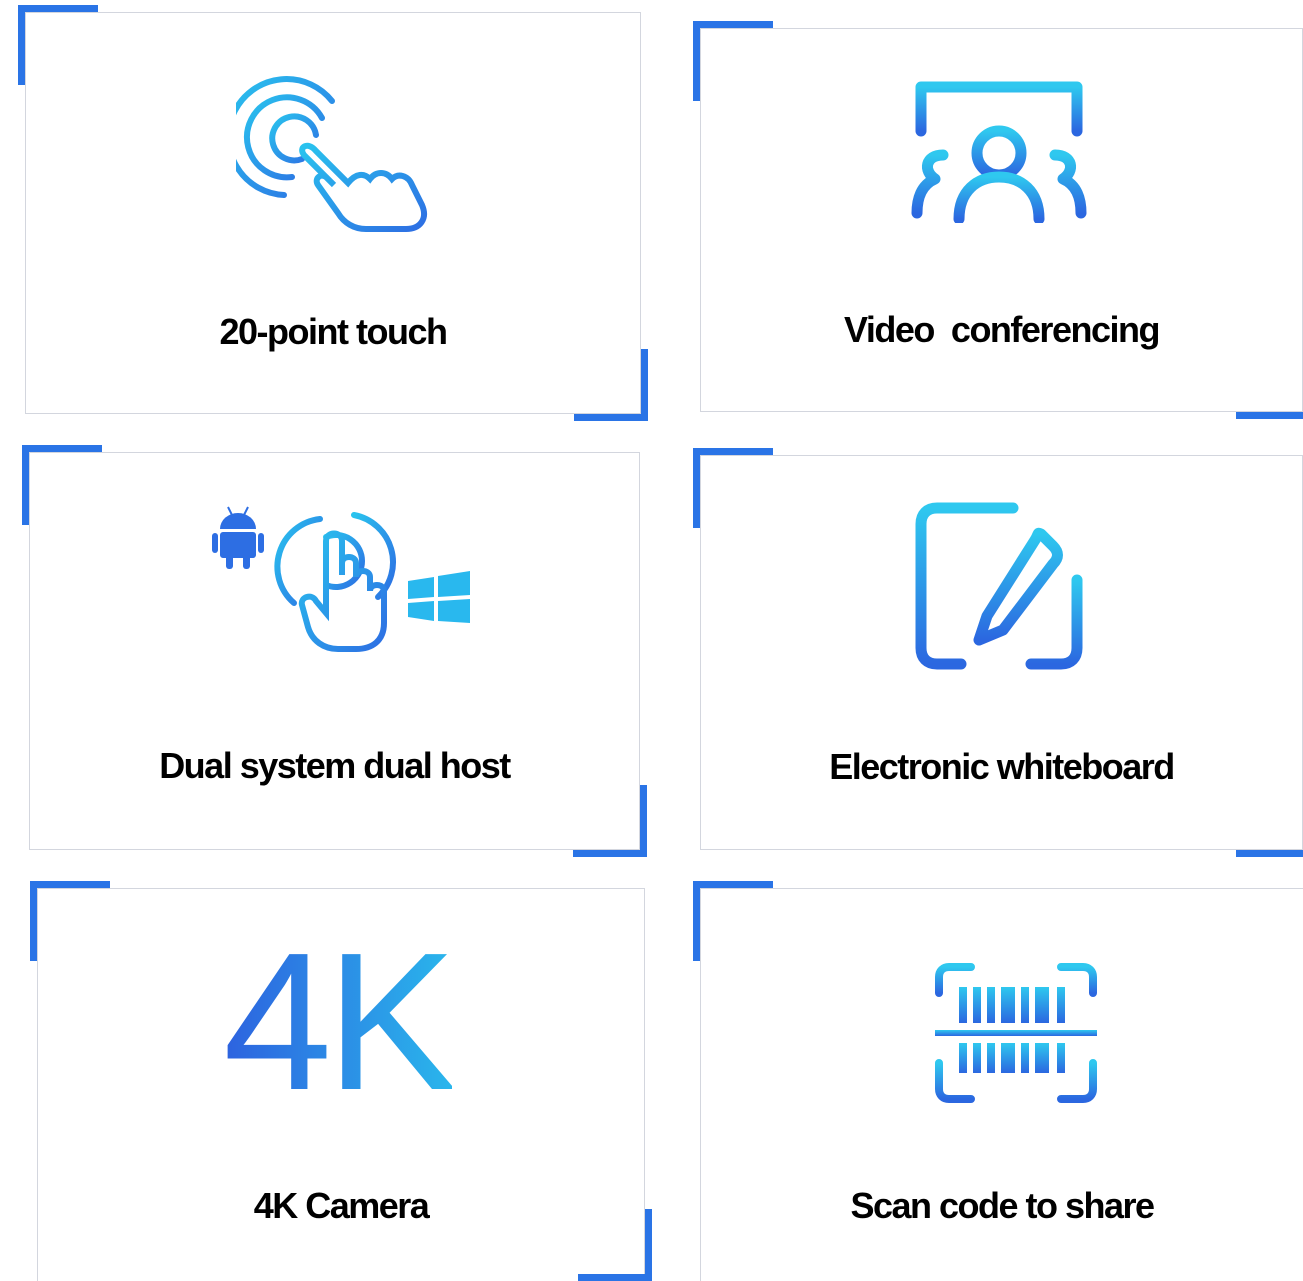 This screenshot has width=1303, height=1281. What do you see at coordinates (341, 579) in the screenshot?
I see `dual-system-android-windows-icon` at bounding box center [341, 579].